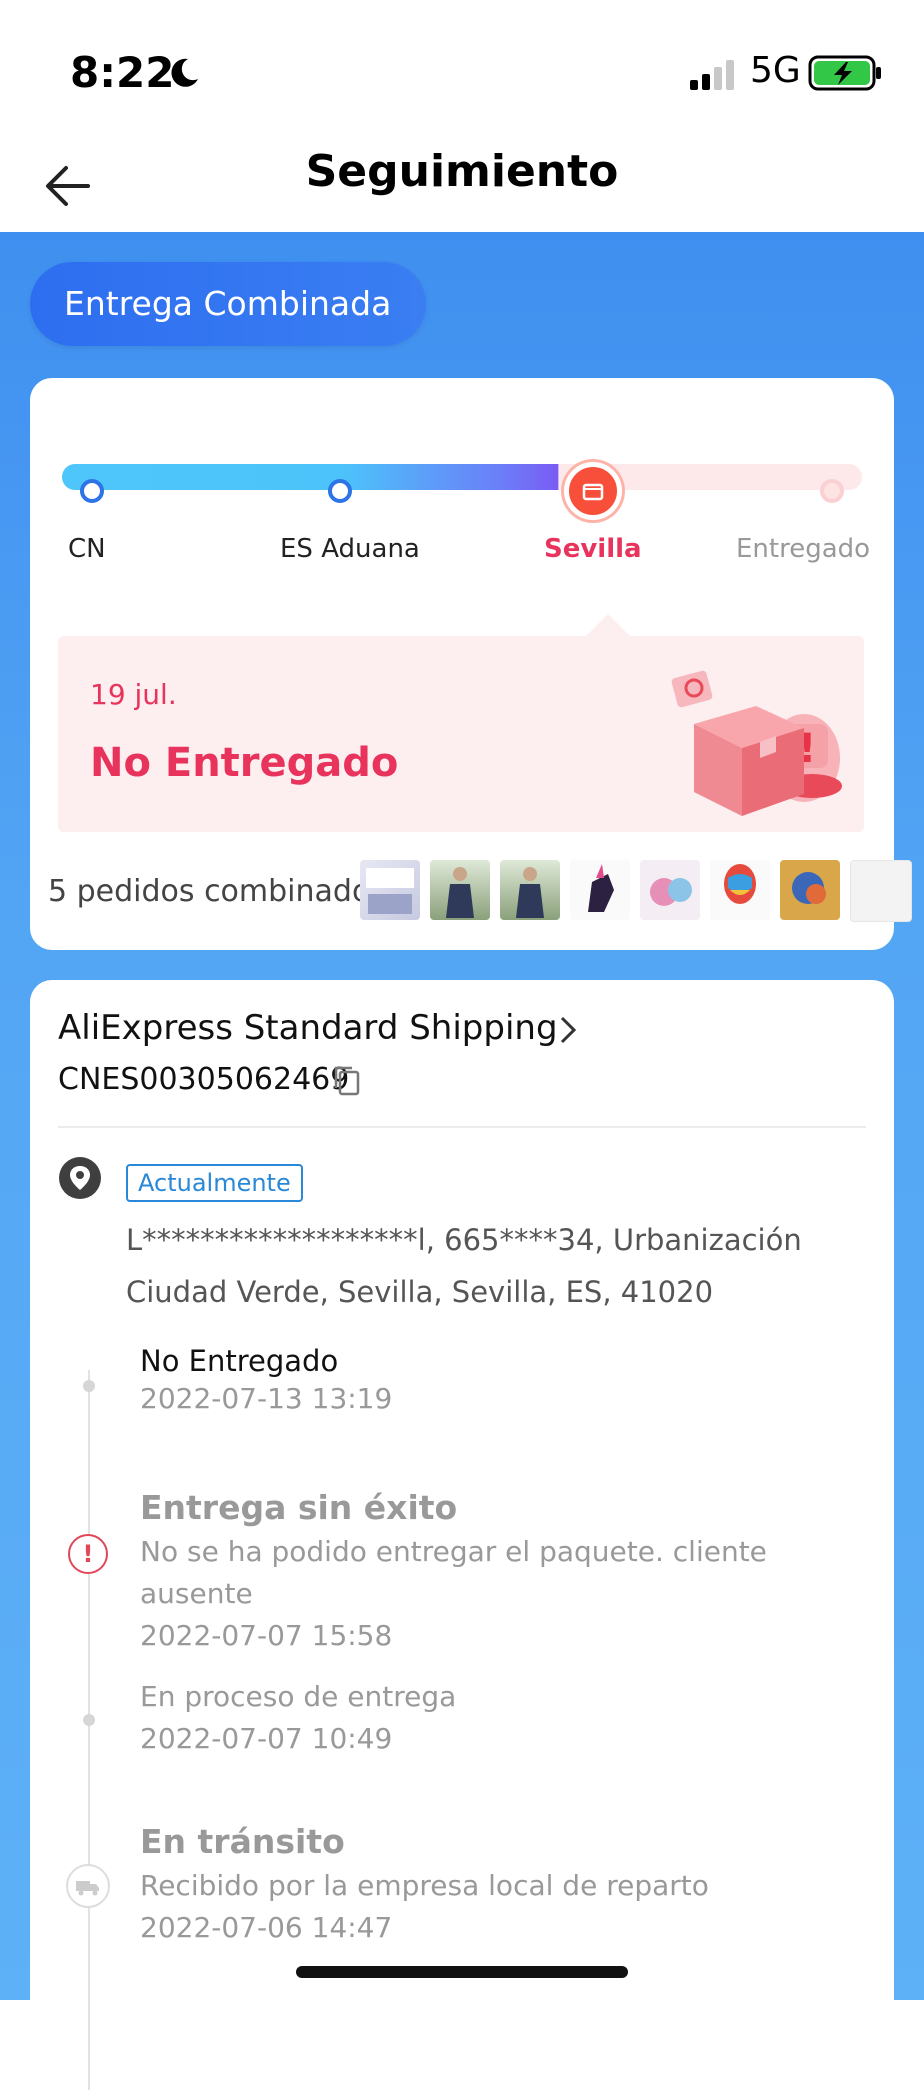 The width and height of the screenshot is (924, 2090). Describe the element at coordinates (462, 477) in the screenshot. I see `progress-track` at that location.